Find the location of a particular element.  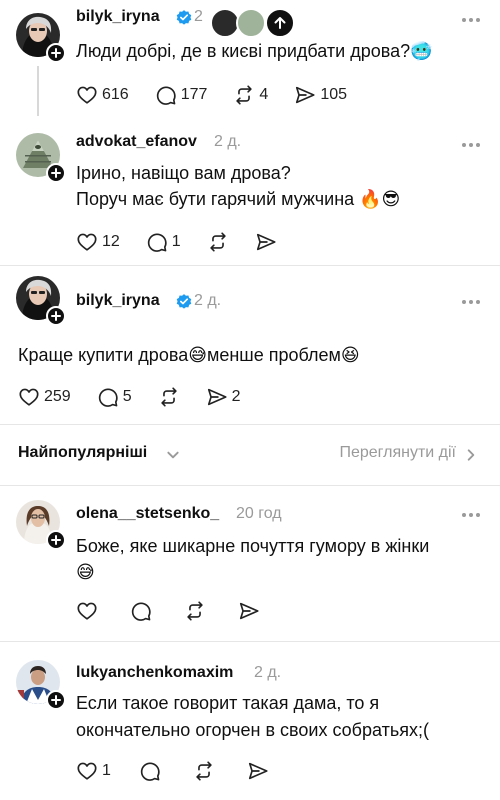

post-text-line1: Боже, яке шикарне почуття гумору в жінки is located at coordinates (253, 546).